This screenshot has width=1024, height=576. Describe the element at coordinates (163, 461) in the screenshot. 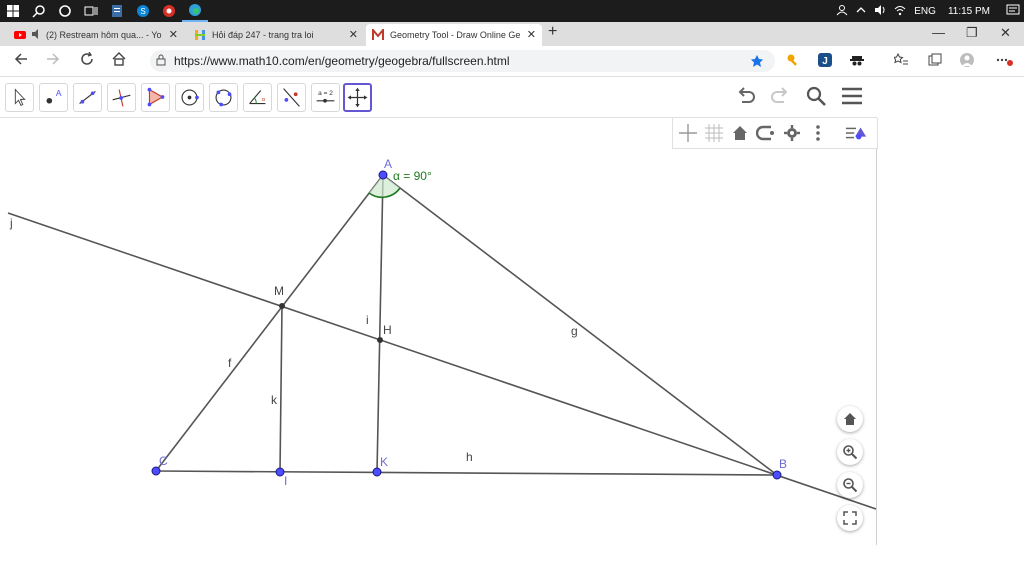

I see `label-point-C: C` at that location.